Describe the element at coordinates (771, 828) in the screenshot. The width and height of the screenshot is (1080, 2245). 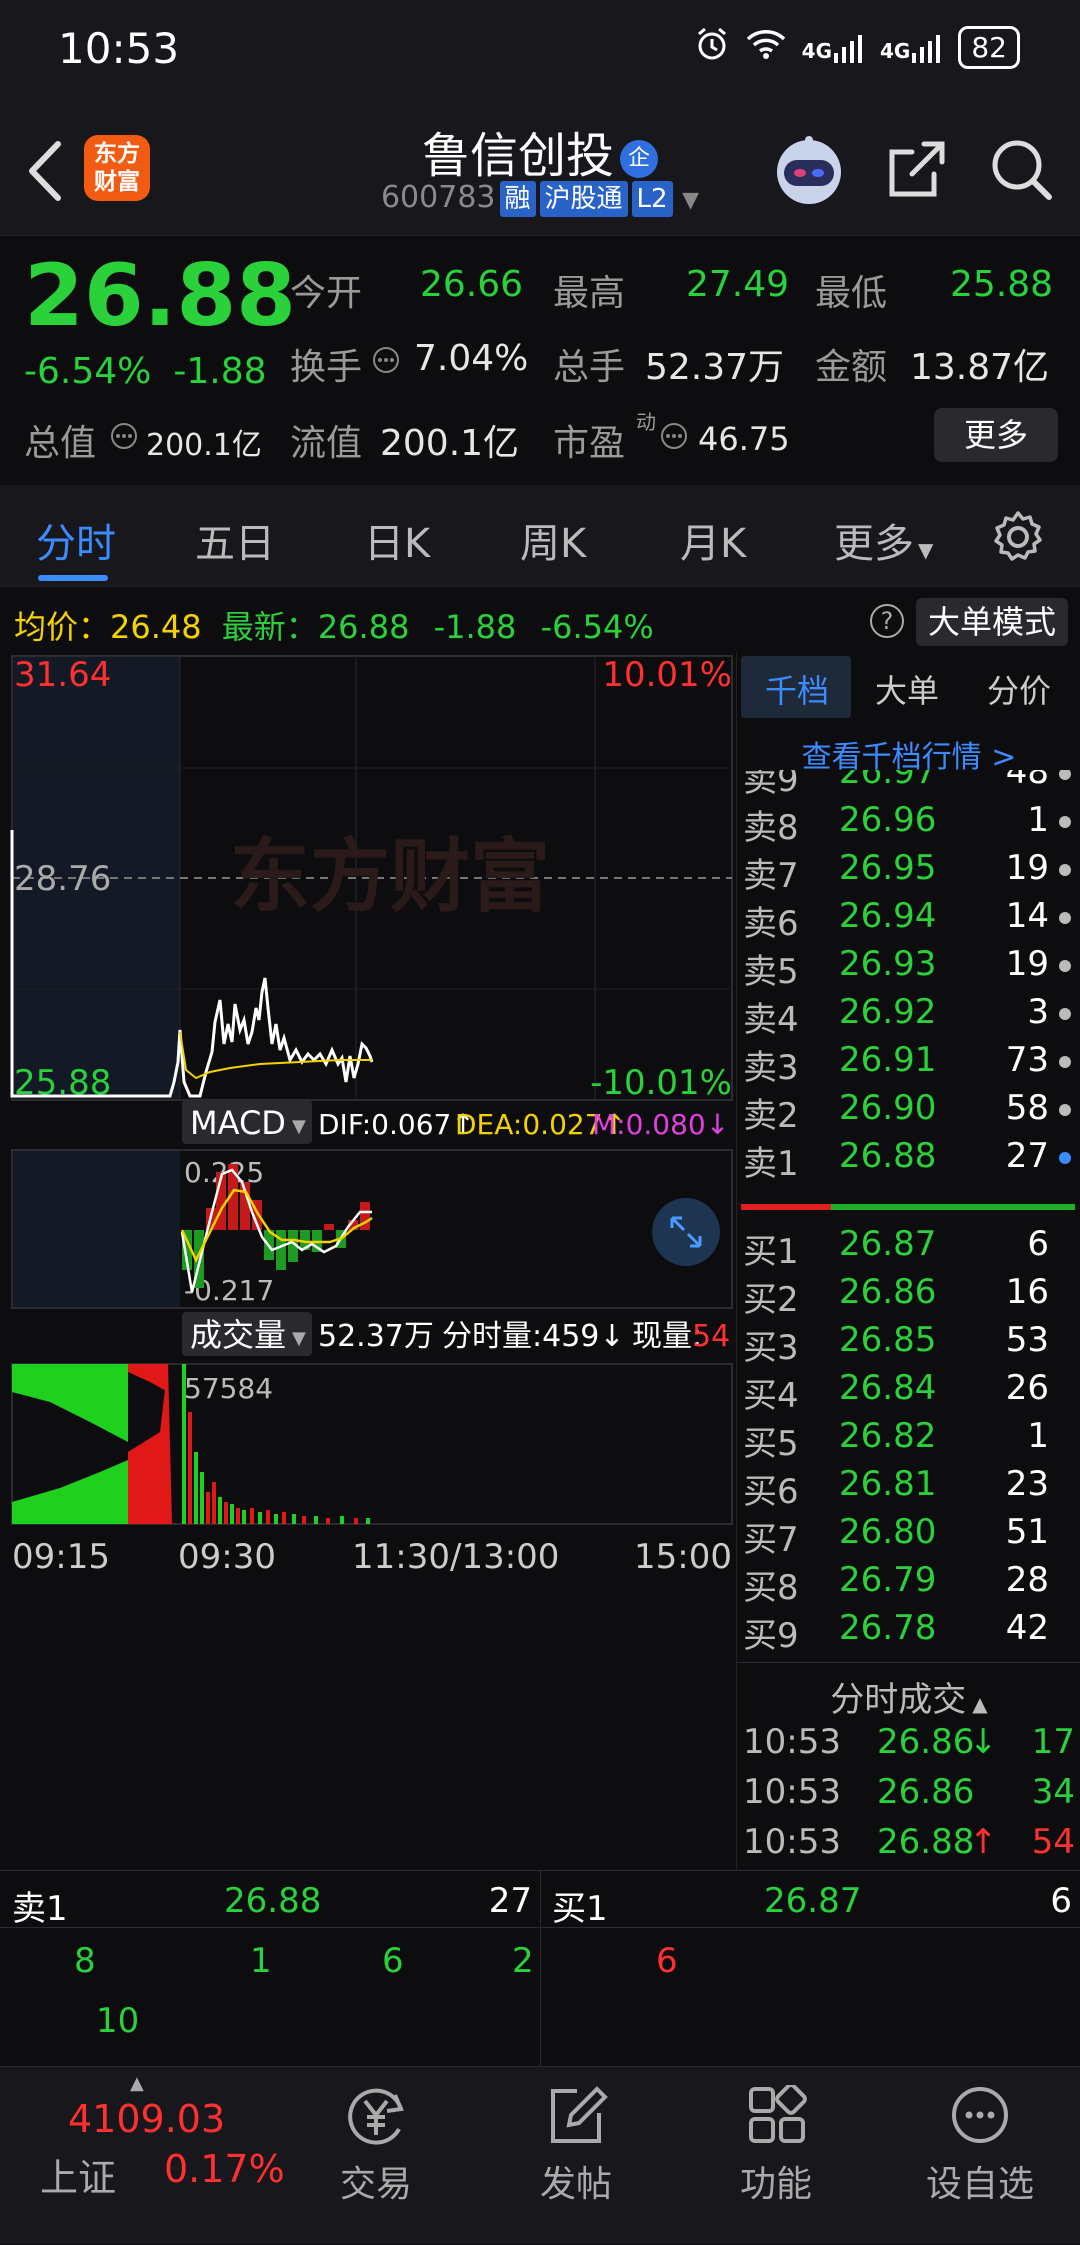
I see `level-name: 卖8` at that location.